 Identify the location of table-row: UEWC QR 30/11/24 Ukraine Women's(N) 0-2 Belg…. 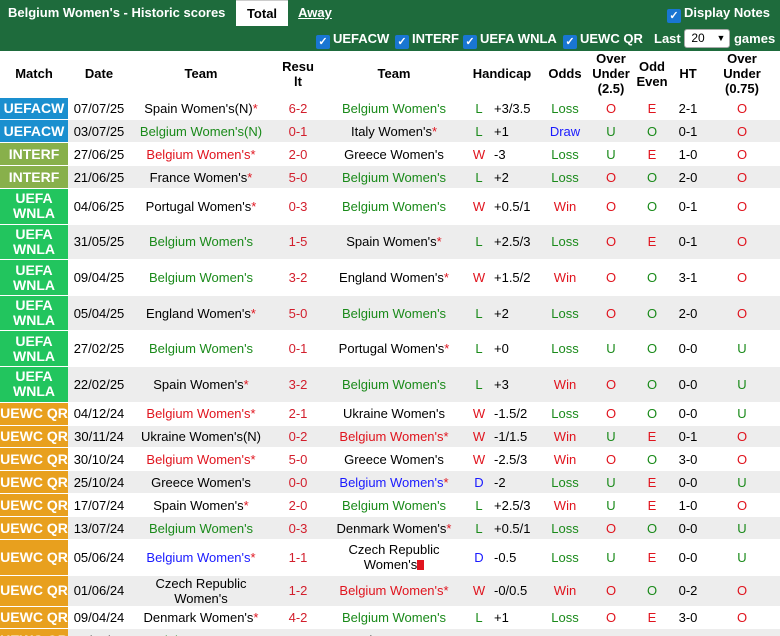
(390, 436).